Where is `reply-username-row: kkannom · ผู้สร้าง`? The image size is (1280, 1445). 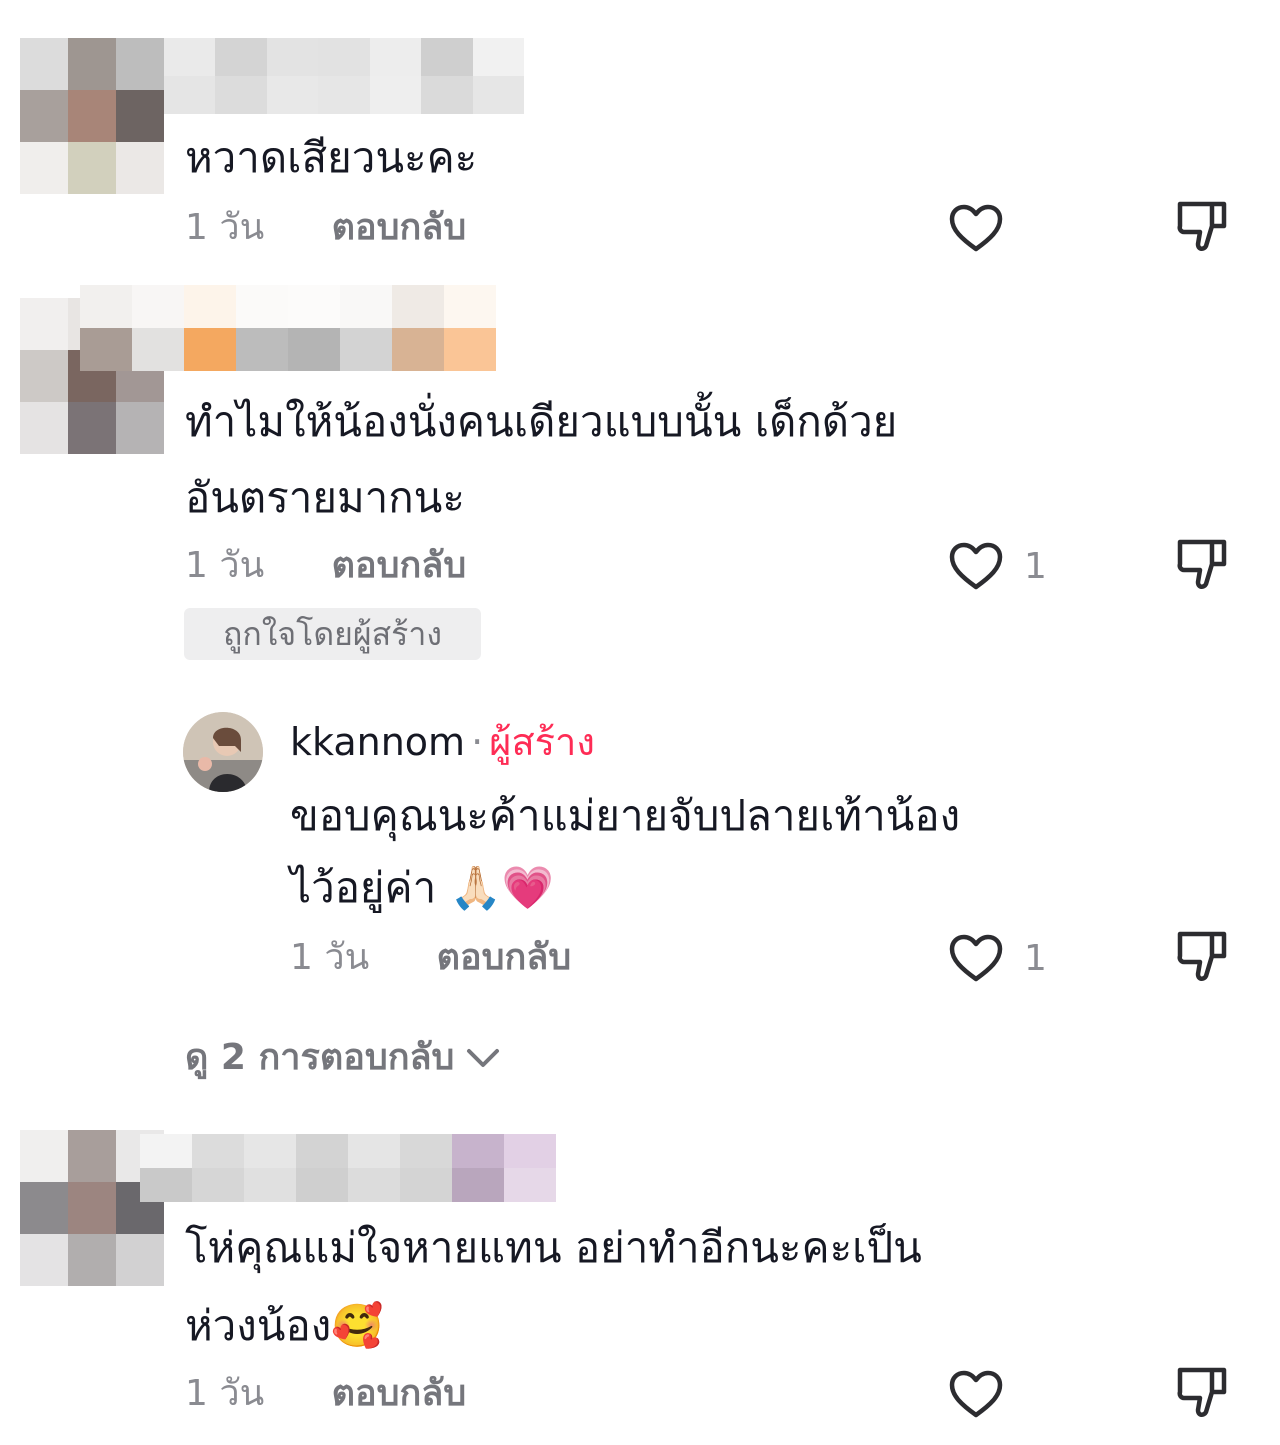 reply-username-row: kkannom · ผู้สร้าง is located at coordinates (442, 742).